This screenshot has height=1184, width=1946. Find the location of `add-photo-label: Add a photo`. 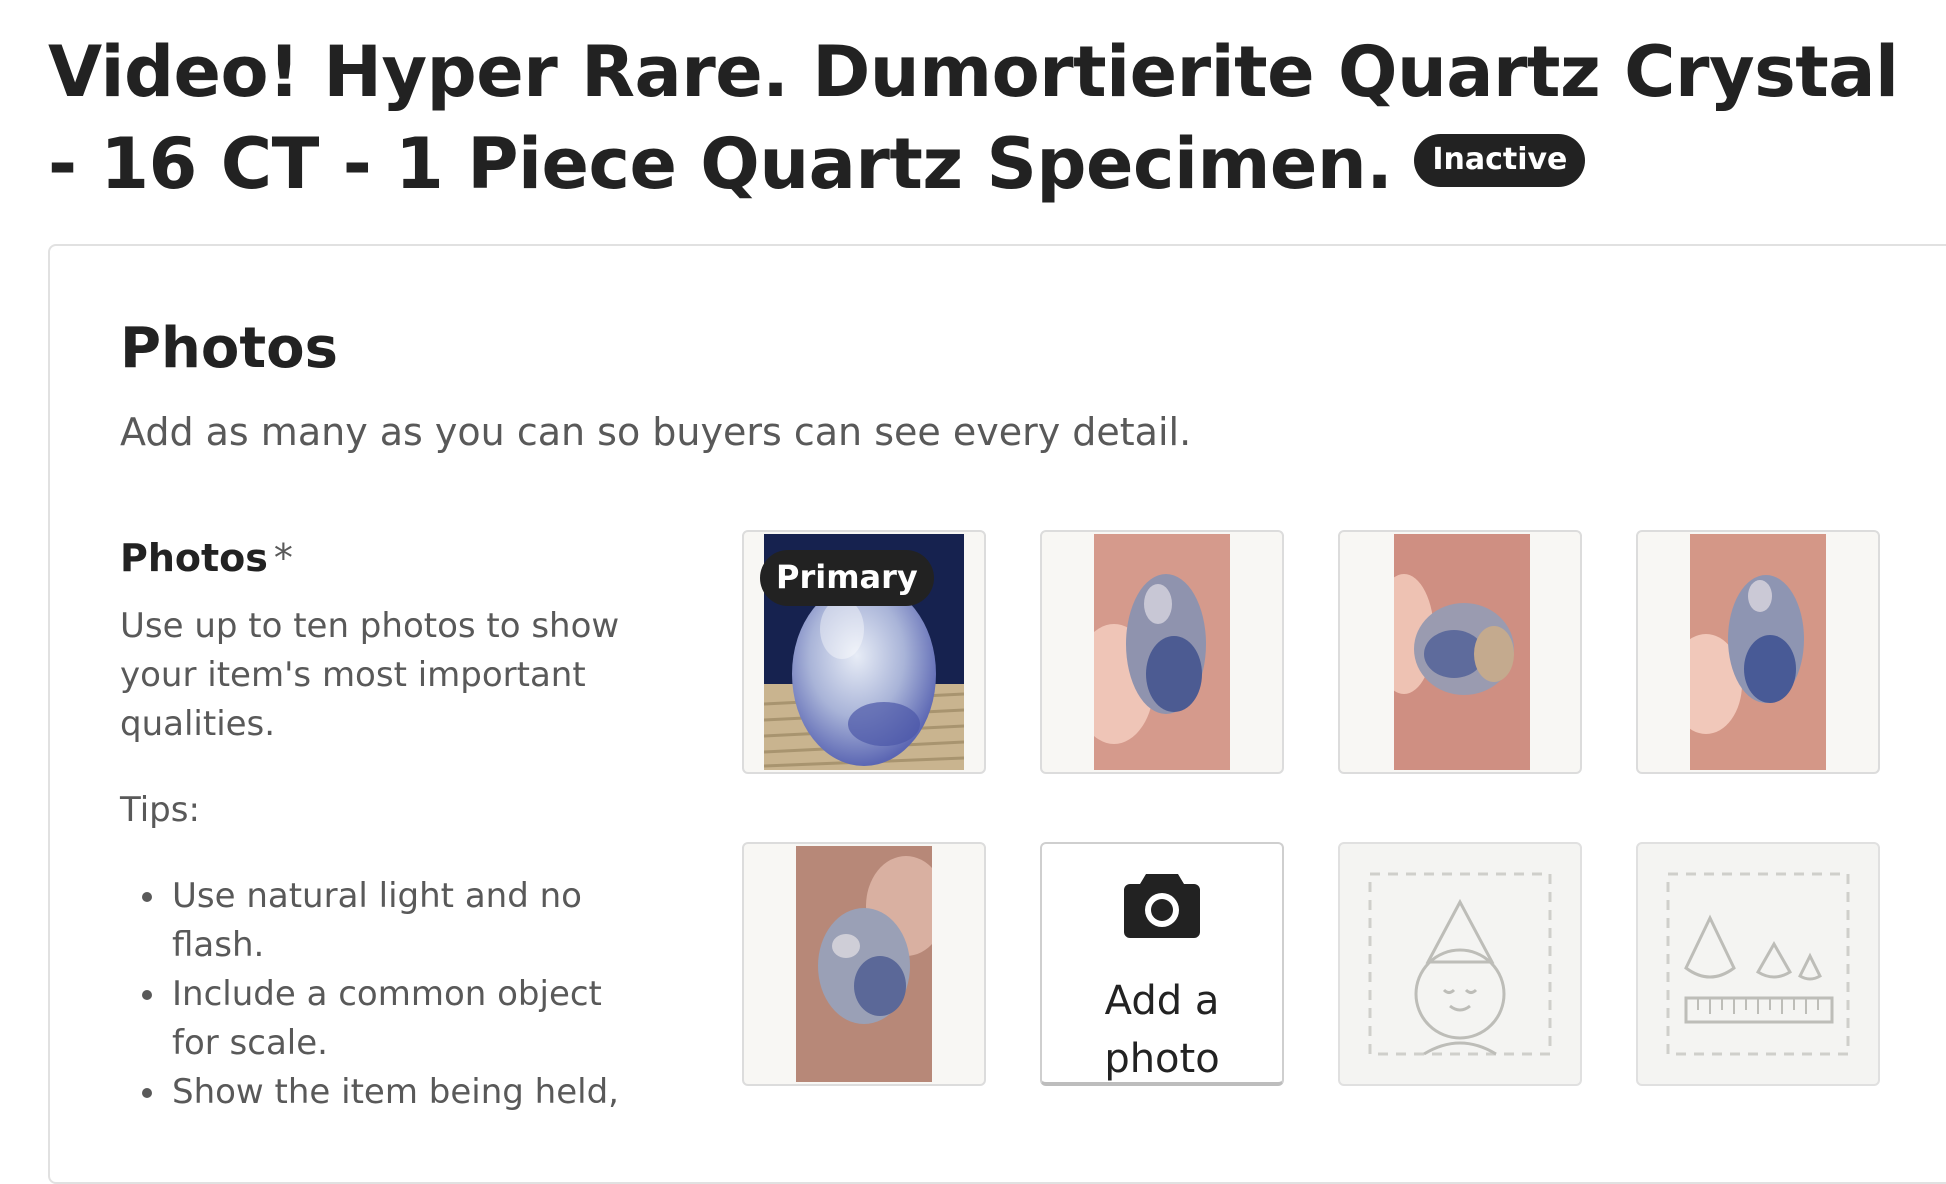

add-photo-label: Add a photo is located at coordinates (1162, 1030).